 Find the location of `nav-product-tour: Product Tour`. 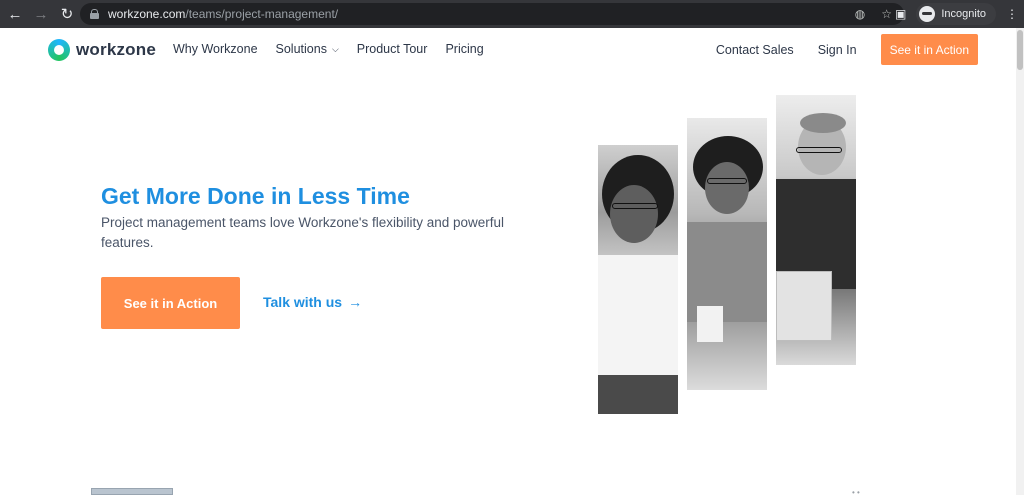

nav-product-tour: Product Tour is located at coordinates (392, 49).